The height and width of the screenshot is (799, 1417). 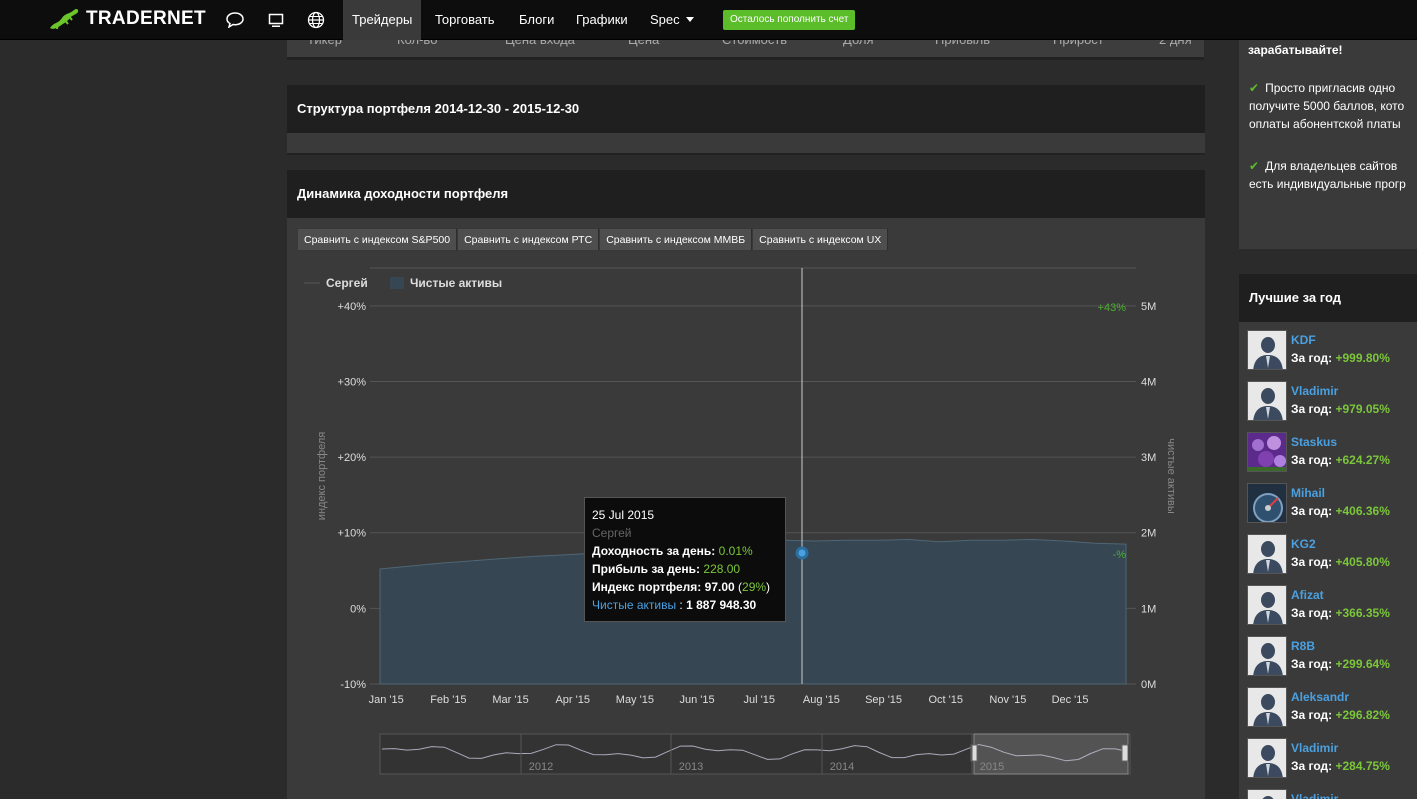 I want to click on best-trader-item: Afizat За год: +366.35%, so click(x=1332, y=607).